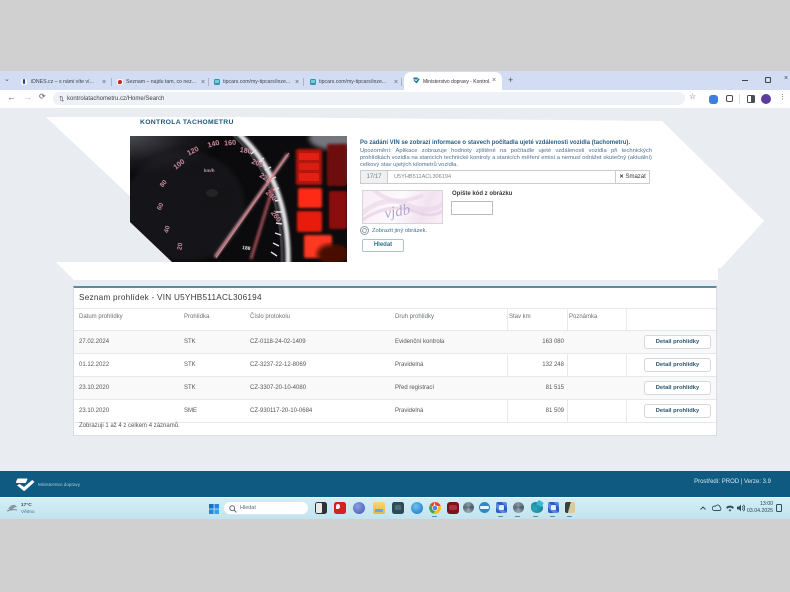  Describe the element at coordinates (245, 150) in the screenshot. I see `svg-text: 180` at that location.